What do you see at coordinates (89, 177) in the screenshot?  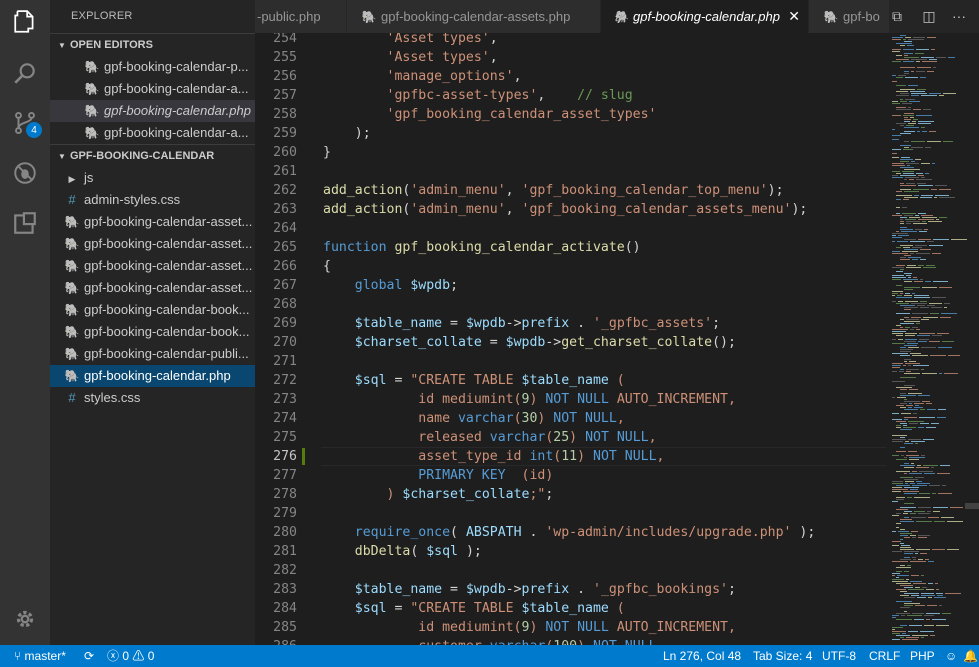 I see `file-label: js` at bounding box center [89, 177].